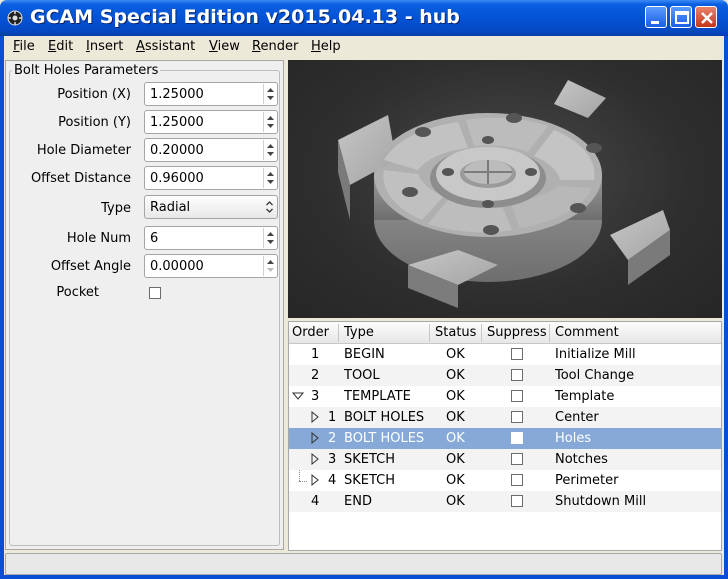 This screenshot has width=728, height=579. I want to click on offset-distance-field: 0.96000, so click(211, 178).